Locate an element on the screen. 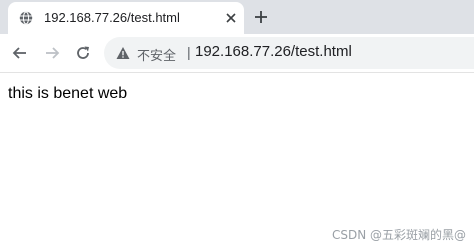  tab-strip: 192.168.77.26/test.html is located at coordinates (237, 17).